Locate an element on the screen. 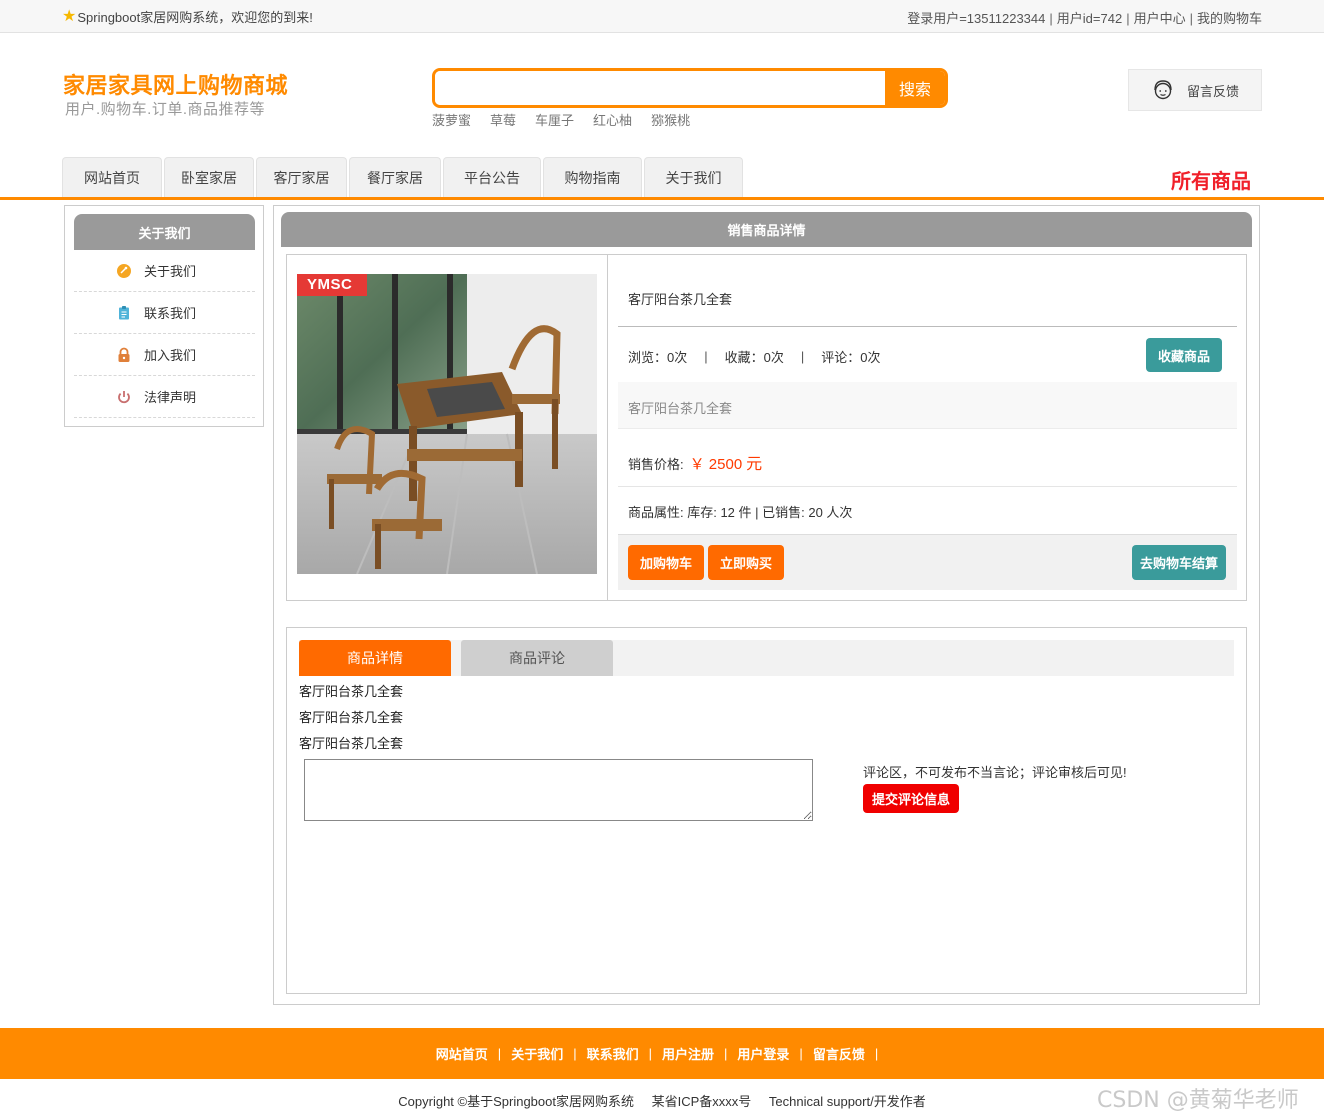 The image size is (1324, 1118). submit-comment-button: 提交评论信息 is located at coordinates (911, 798).